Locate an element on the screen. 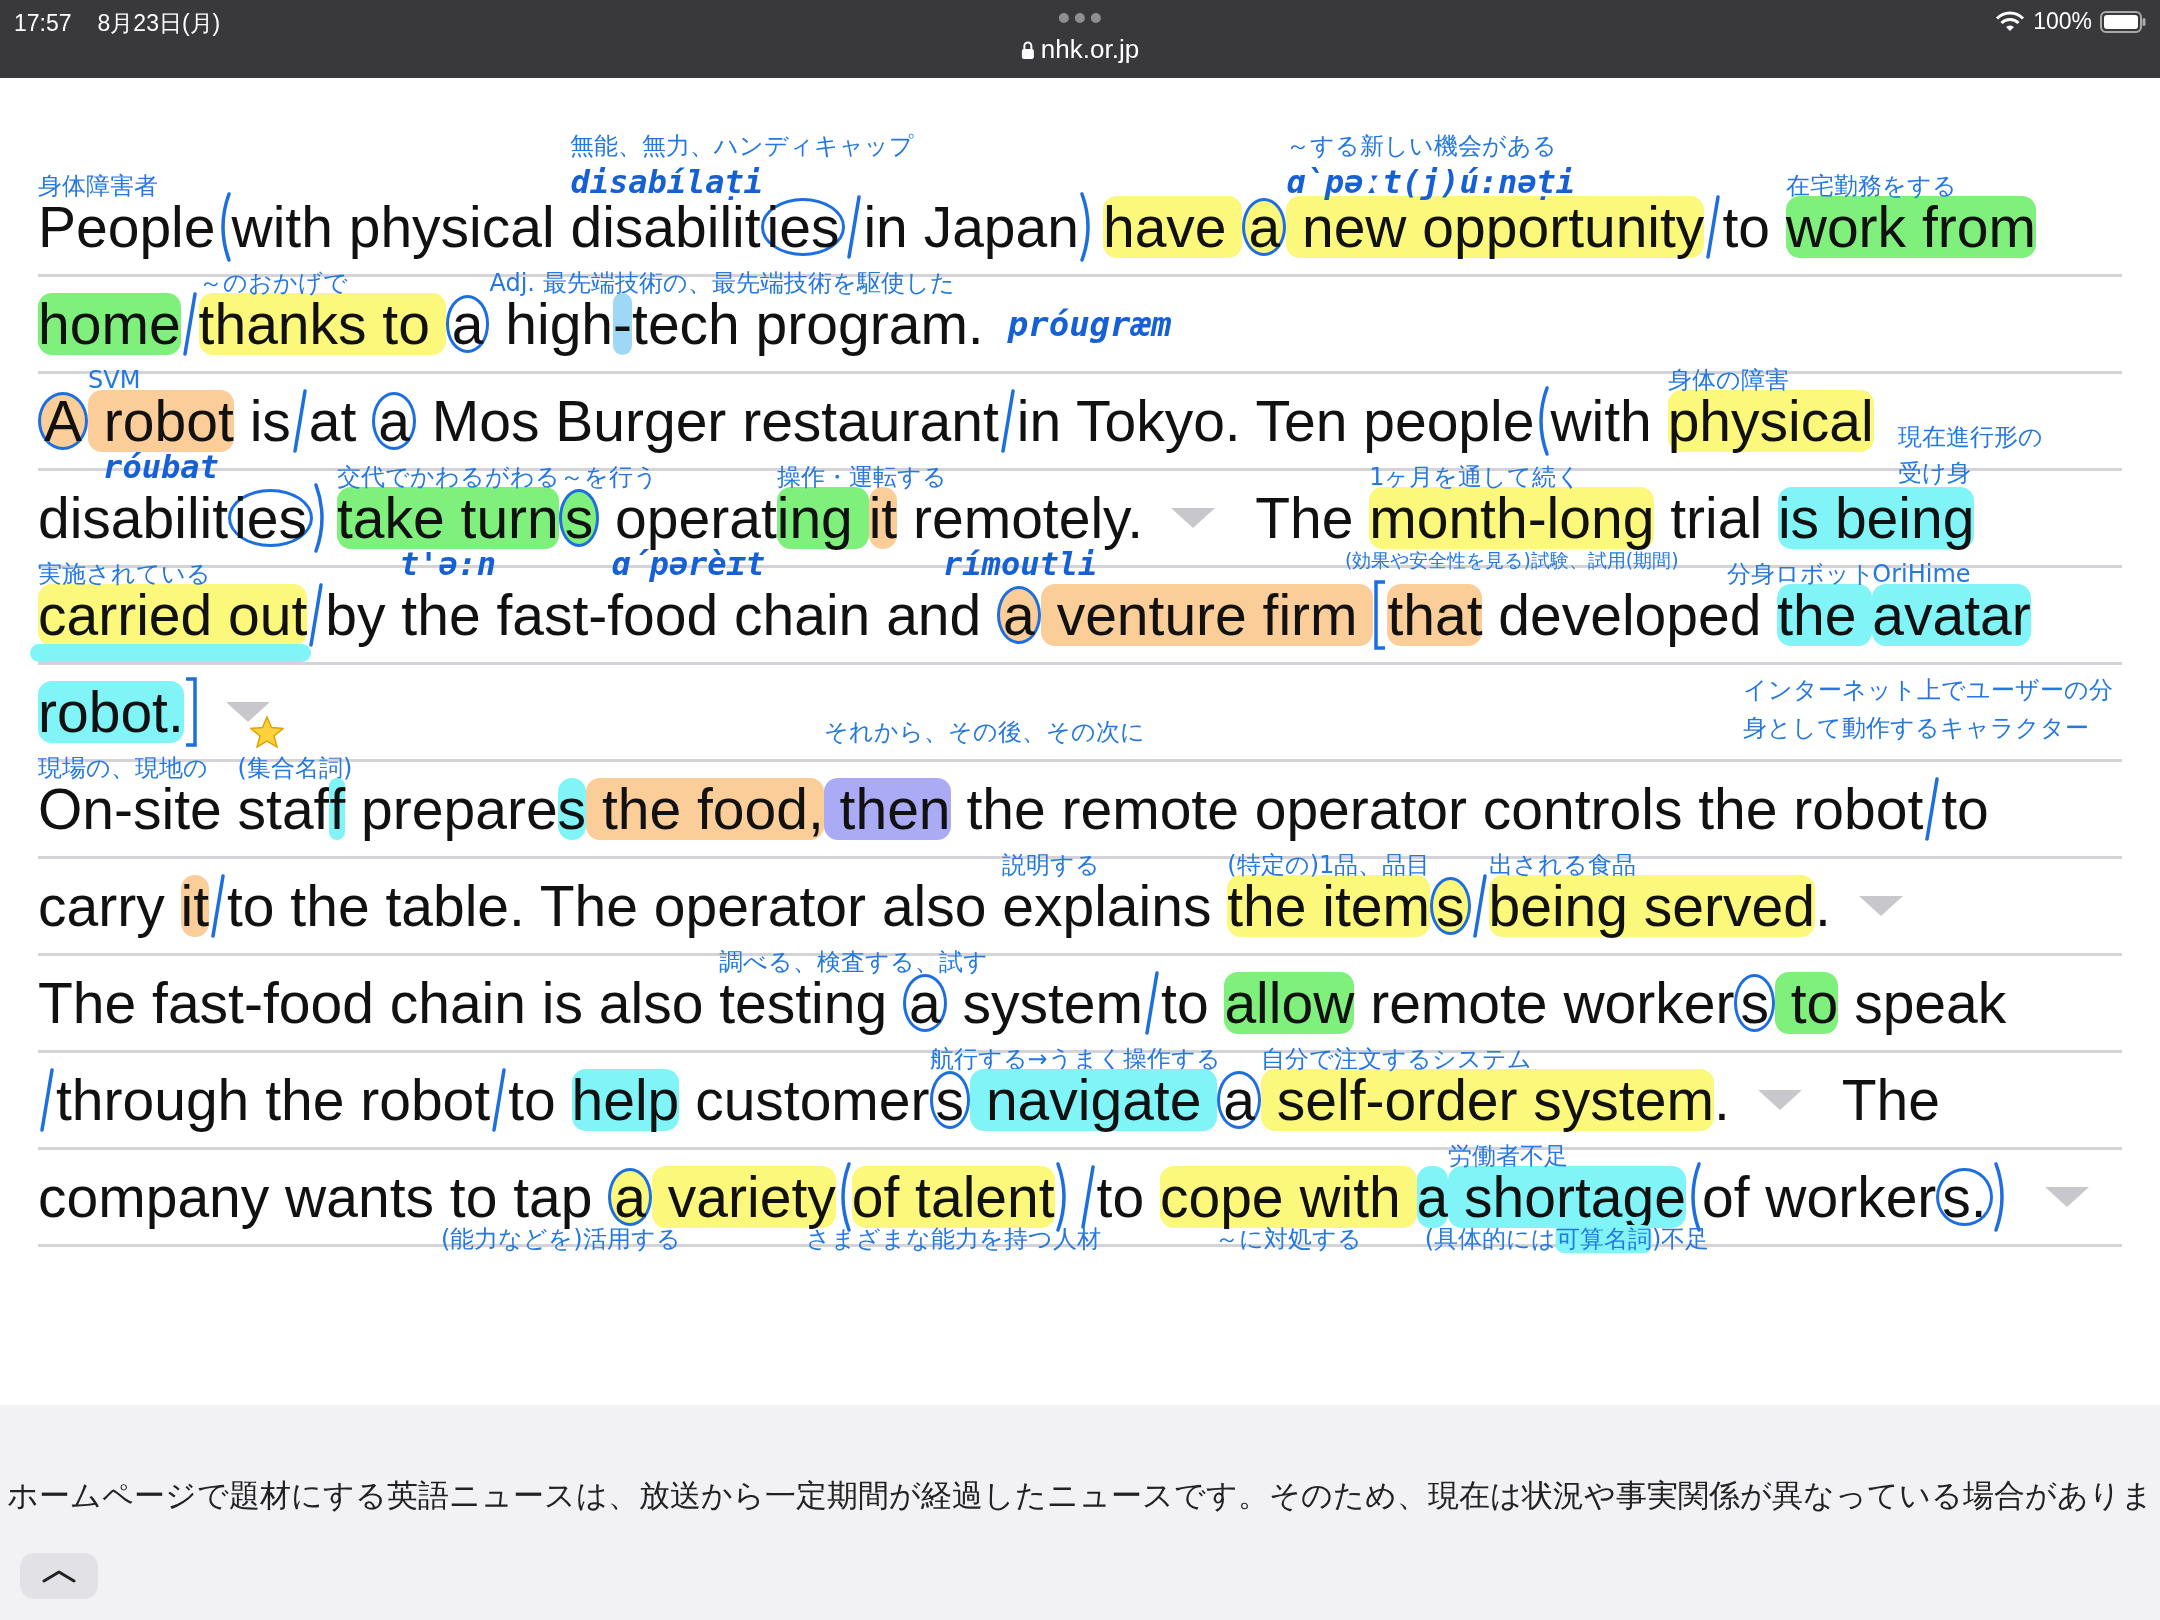 Image resolution: width=2160 pixels, height=1620 pixels. pronunciation-note: t'ə:n is located at coordinates (447, 564).